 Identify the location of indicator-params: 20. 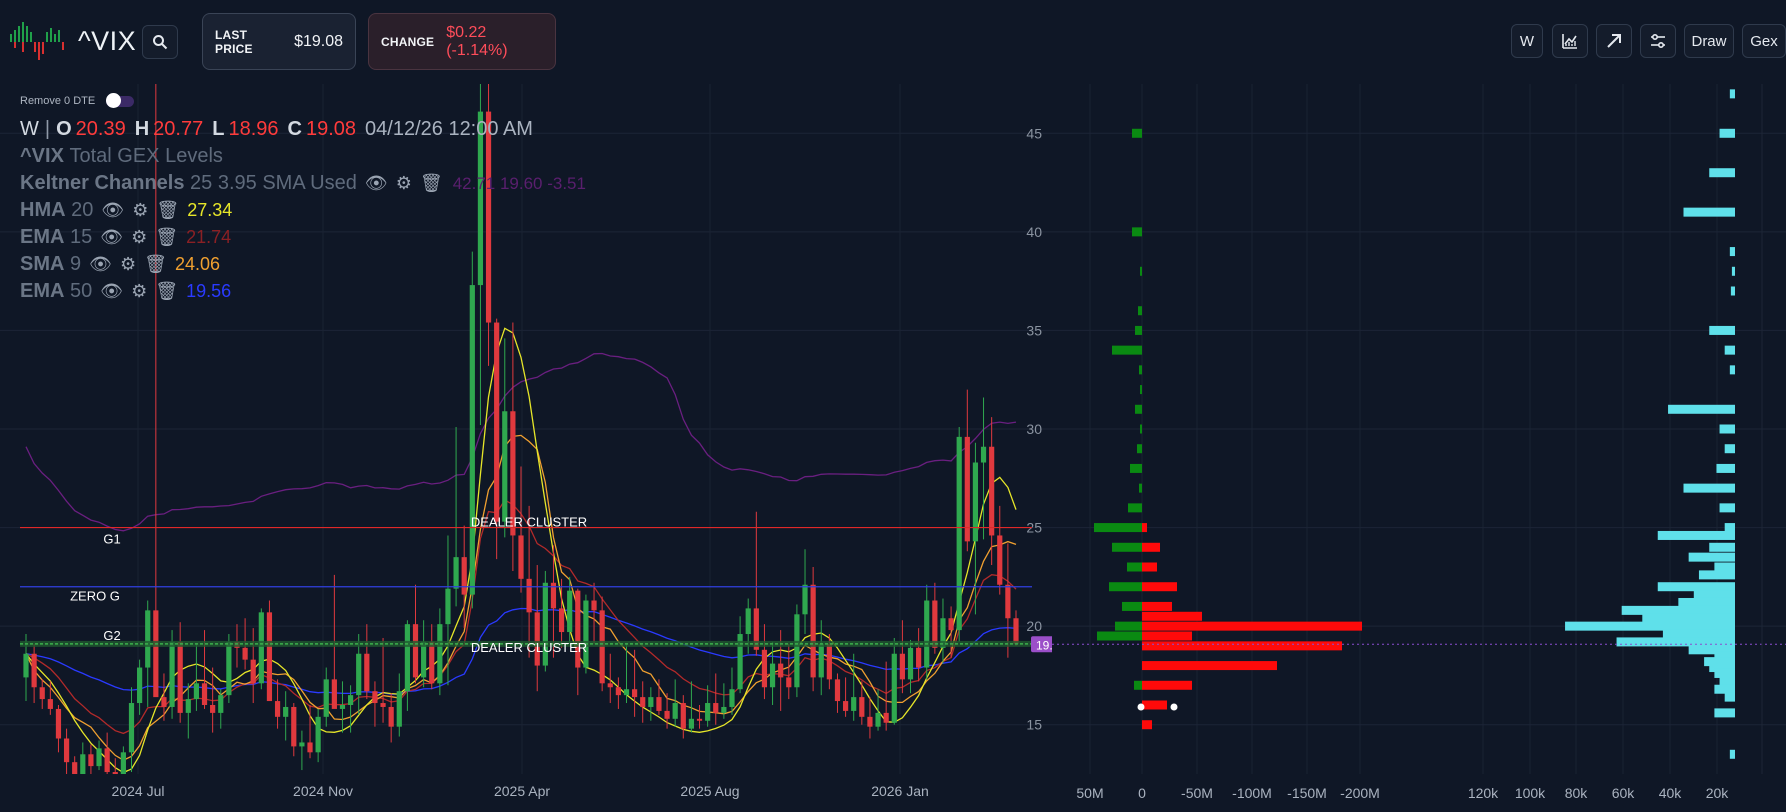
(82, 210).